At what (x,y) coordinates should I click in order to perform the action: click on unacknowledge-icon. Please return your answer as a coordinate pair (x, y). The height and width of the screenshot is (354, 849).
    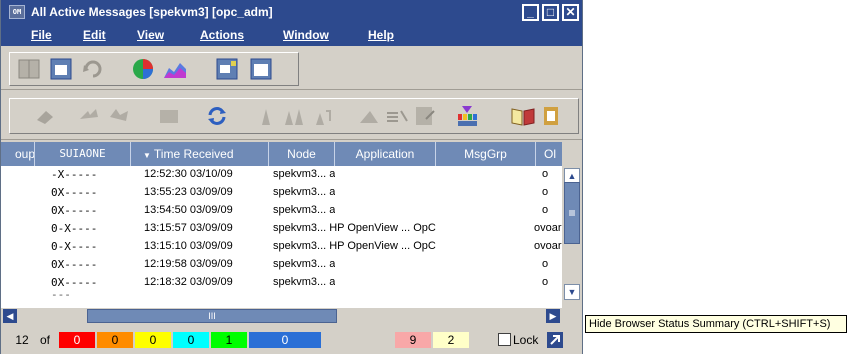
    Looking at the image, I should click on (323, 117).